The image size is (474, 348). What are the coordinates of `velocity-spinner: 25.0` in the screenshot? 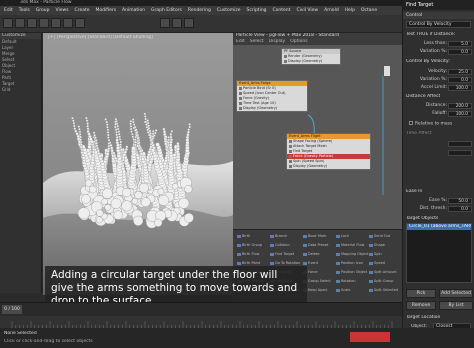 It's located at (460, 71).